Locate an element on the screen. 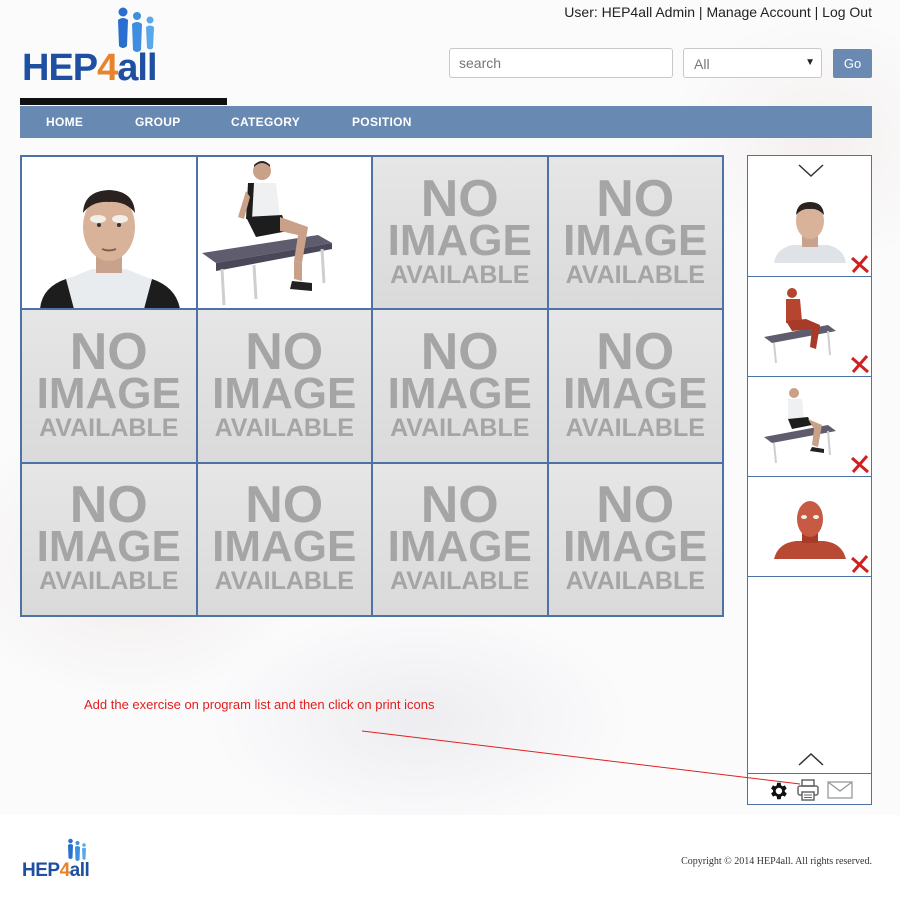 This screenshot has width=900, height=909. nav-item-home: HOME is located at coordinates (64, 122).